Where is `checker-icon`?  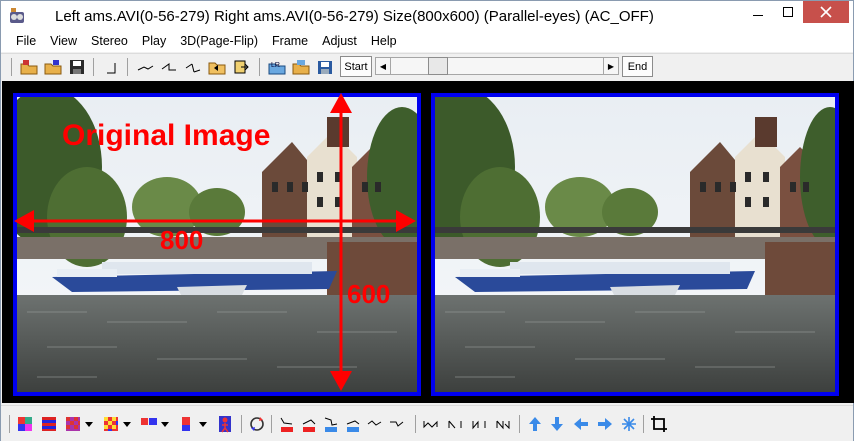 checker-icon is located at coordinates (73, 424).